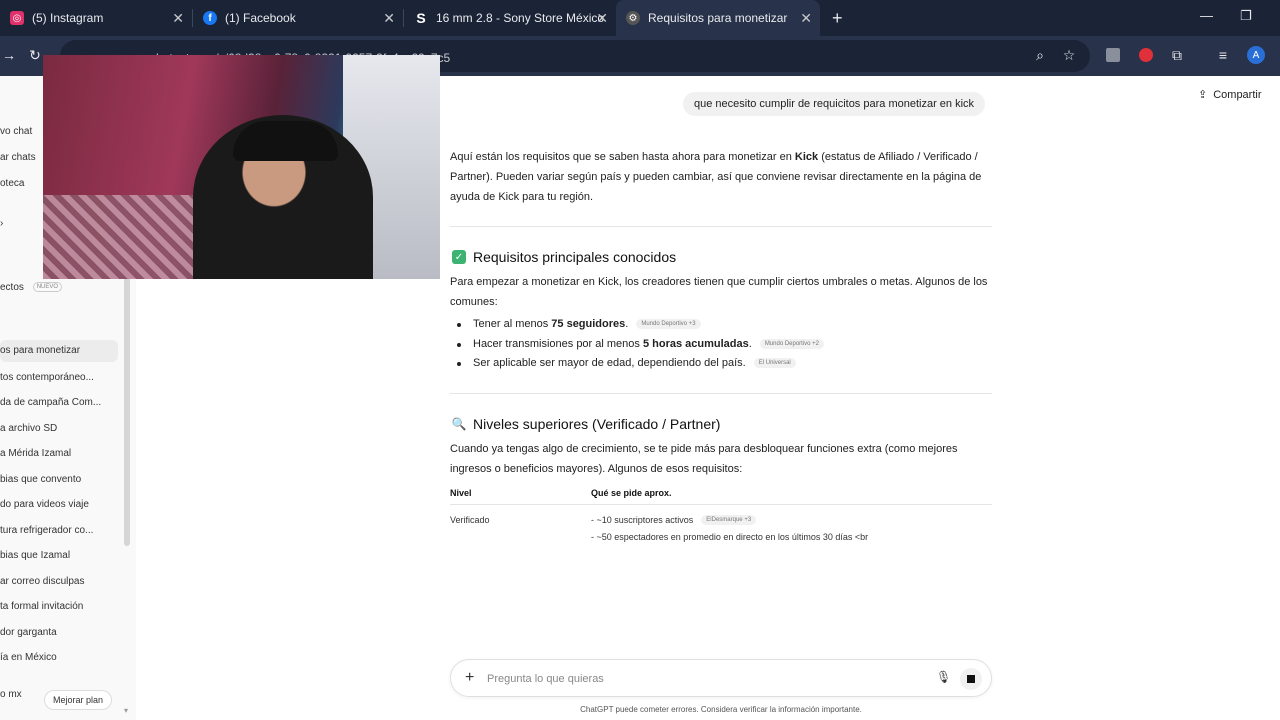 This screenshot has height=720, width=1280. What do you see at coordinates (42, 581) in the screenshot?
I see `sidebar-chat-item: ar correo disculpas` at bounding box center [42, 581].